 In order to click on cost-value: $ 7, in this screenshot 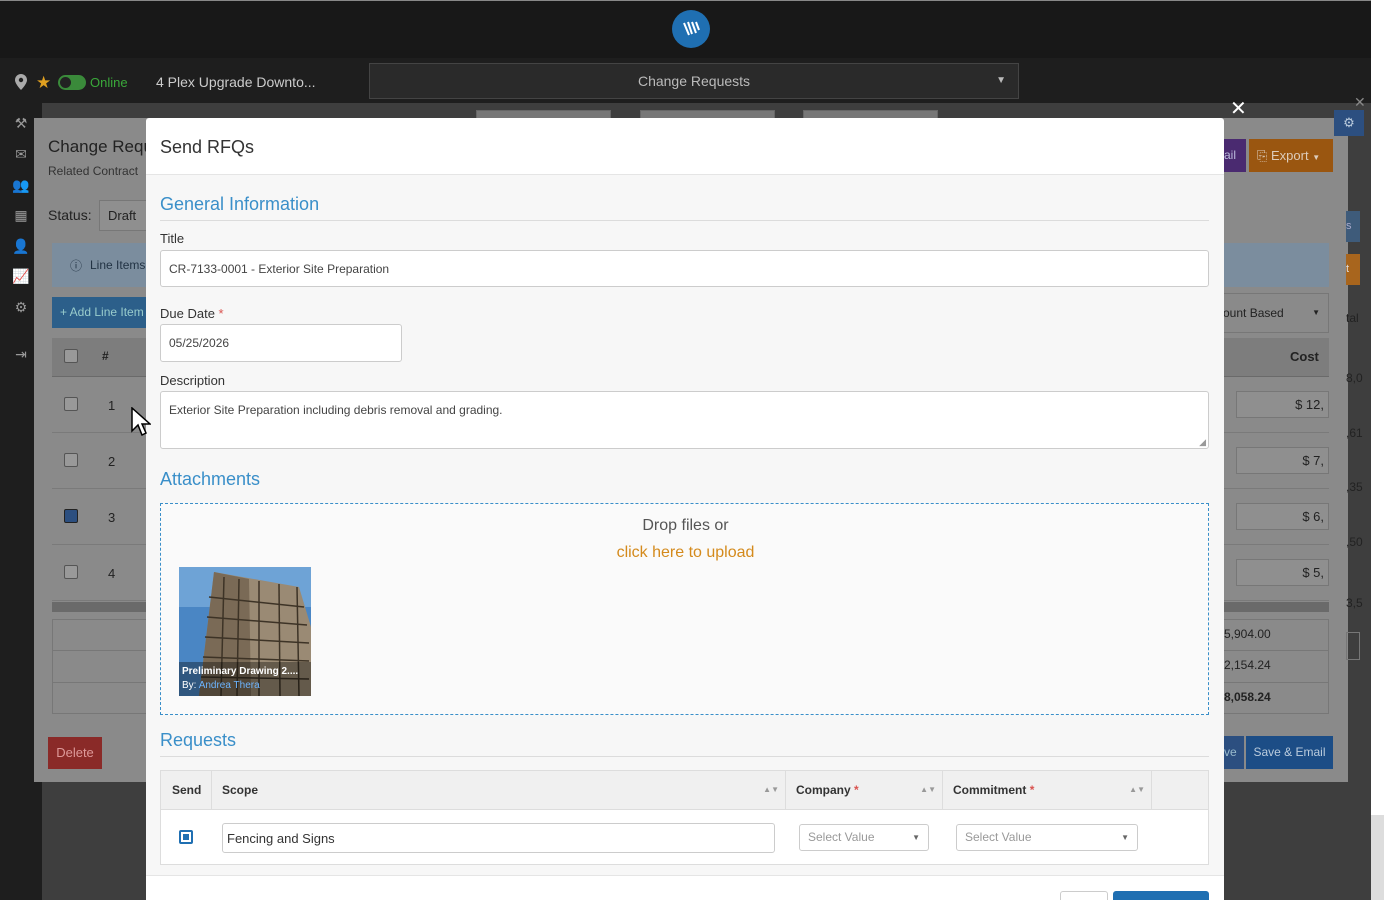, I will do `click(1313, 460)`.